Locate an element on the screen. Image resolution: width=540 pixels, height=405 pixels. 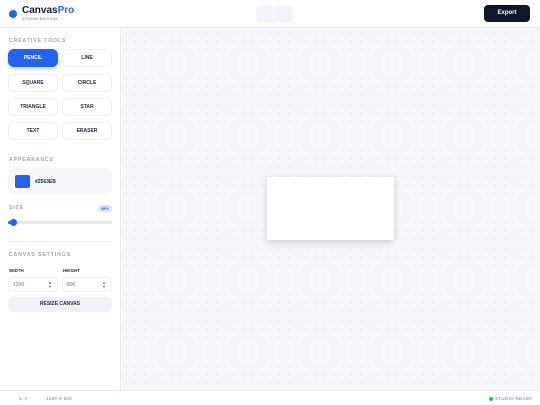
tool-triangle: TRIANGLE is located at coordinates (33, 107).